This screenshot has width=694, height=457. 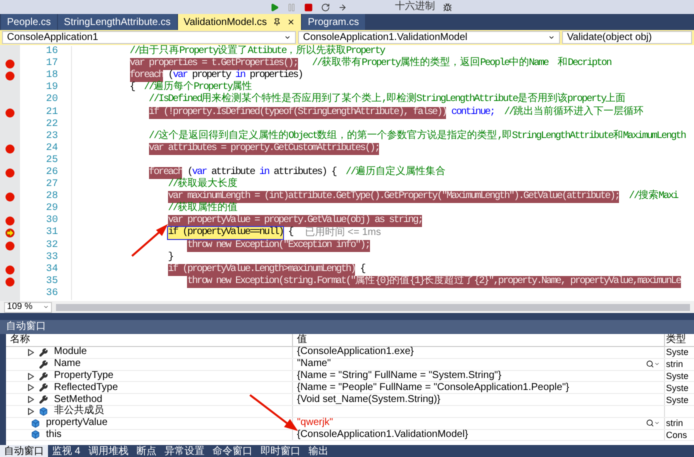 What do you see at coordinates (325, 7) in the screenshot?
I see `restart-icon` at bounding box center [325, 7].